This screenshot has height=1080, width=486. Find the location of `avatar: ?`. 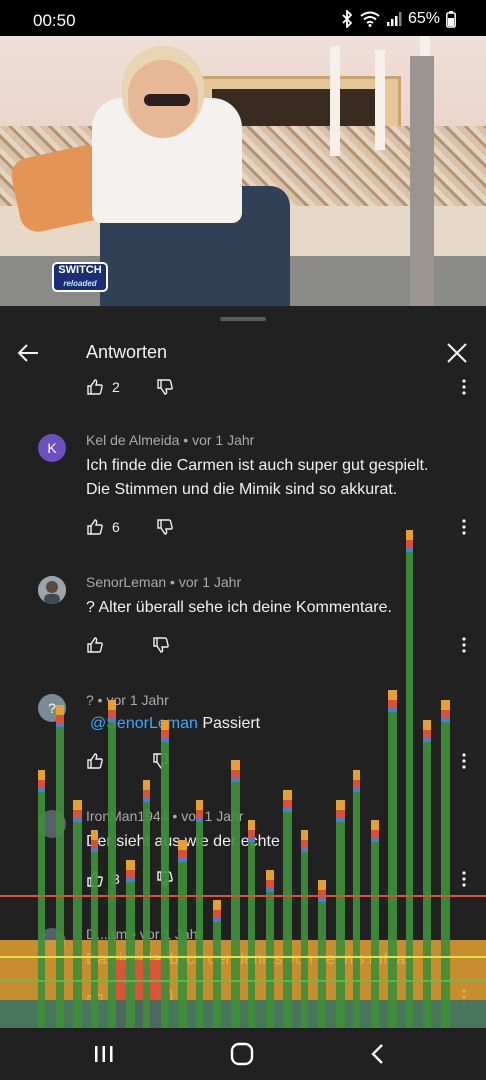

avatar: ? is located at coordinates (52, 708).